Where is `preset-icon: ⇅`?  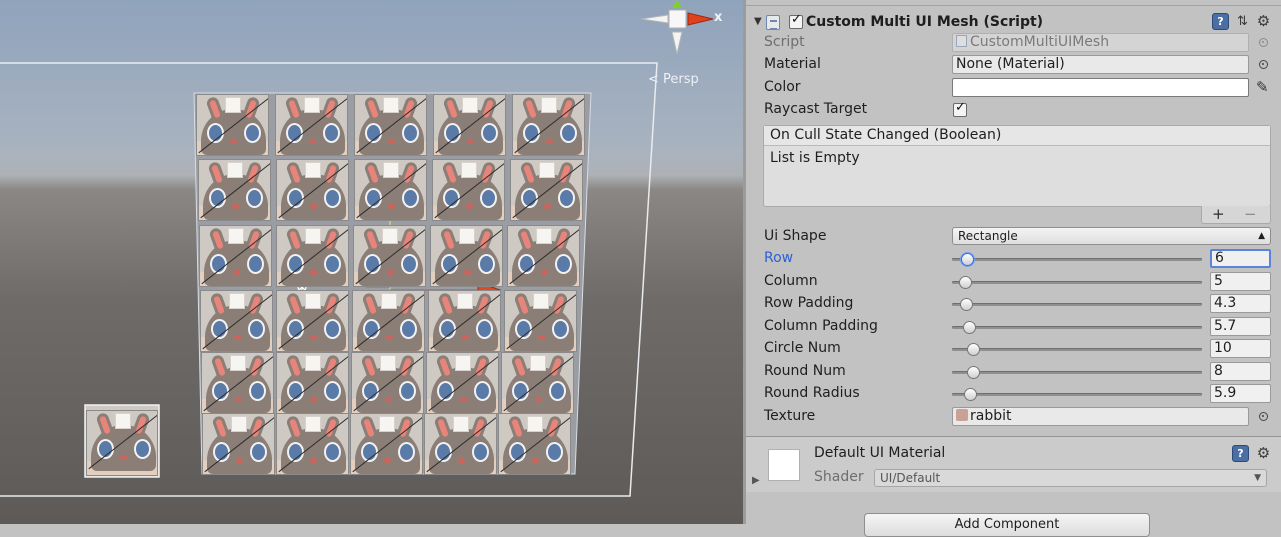 preset-icon: ⇅ is located at coordinates (1242, 21).